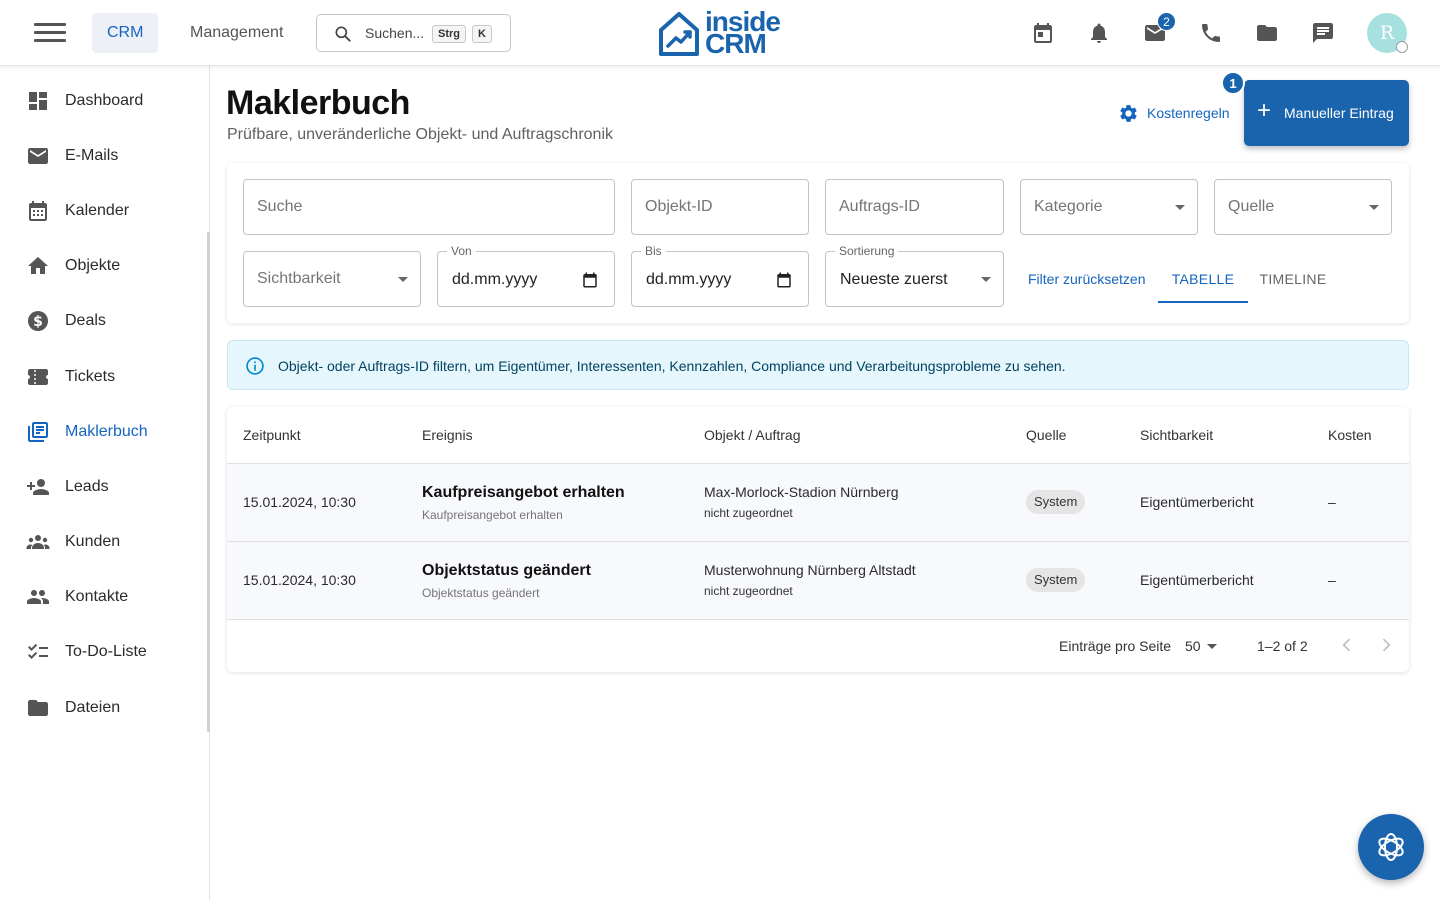 The width and height of the screenshot is (1440, 900). I want to click on row-event-title: Kaufpreisangebot erhalten, so click(523, 492).